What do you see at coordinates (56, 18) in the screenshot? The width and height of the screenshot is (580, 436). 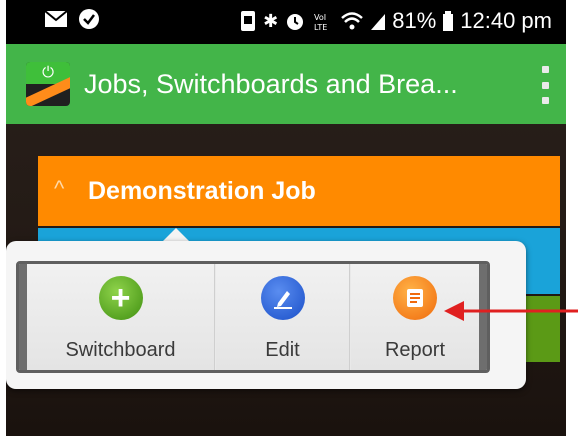 I see `mail-icon` at bounding box center [56, 18].